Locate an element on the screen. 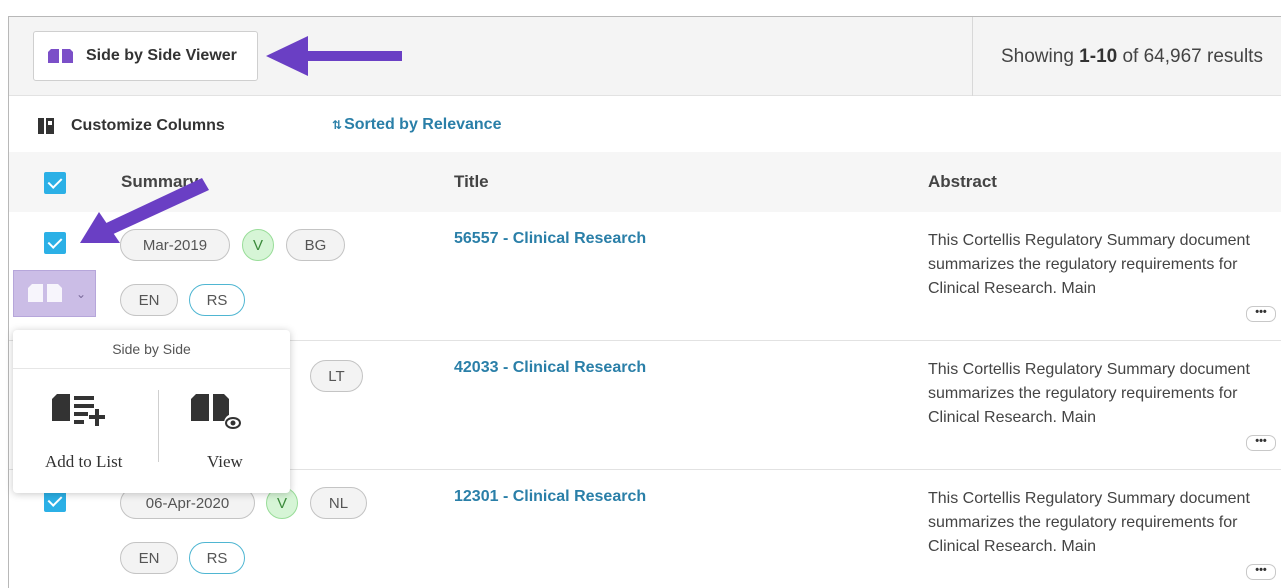 This screenshot has height=588, width=1281. record-title-link: 12301 - Clinical Research is located at coordinates (550, 497).